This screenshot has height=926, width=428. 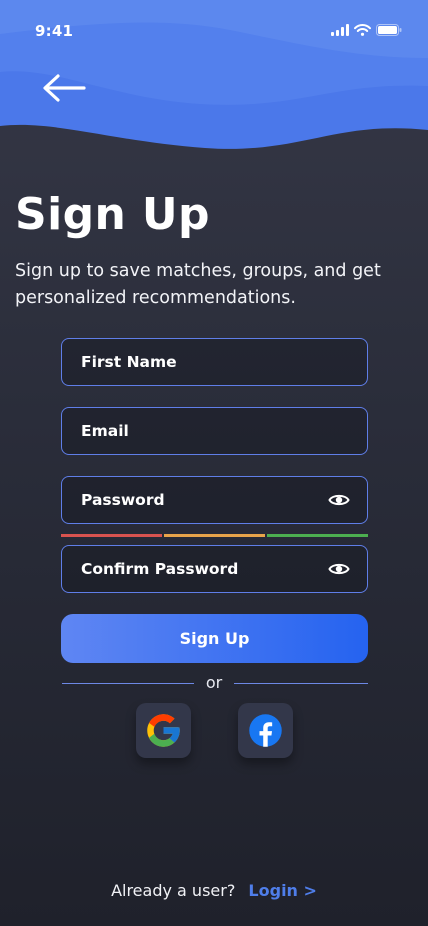 I want to click on confirm-password-field: Confirm Password, so click(x=214, y=569).